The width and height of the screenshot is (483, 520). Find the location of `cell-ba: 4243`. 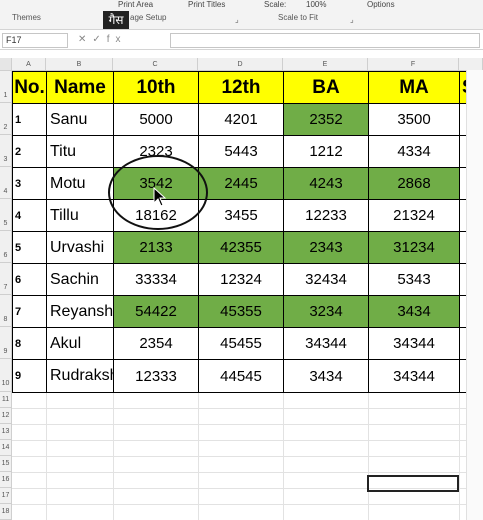

cell-ba: 4243 is located at coordinates (326, 183).